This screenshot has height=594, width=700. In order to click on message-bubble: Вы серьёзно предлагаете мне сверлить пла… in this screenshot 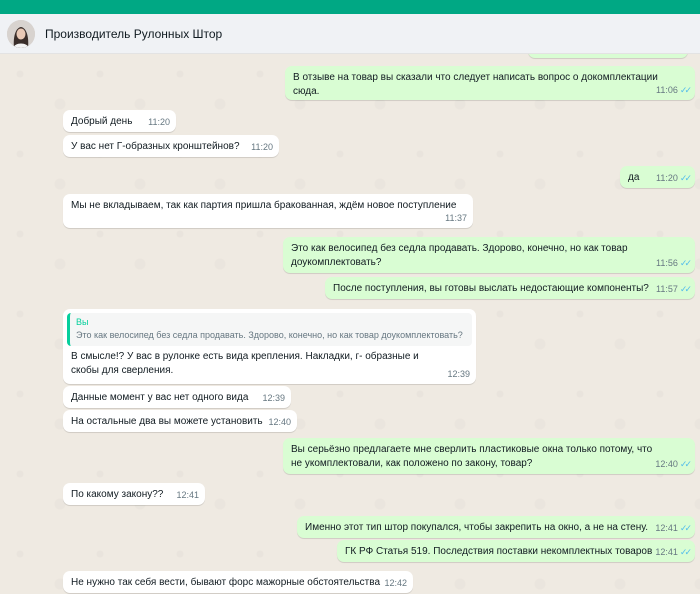, I will do `click(489, 456)`.